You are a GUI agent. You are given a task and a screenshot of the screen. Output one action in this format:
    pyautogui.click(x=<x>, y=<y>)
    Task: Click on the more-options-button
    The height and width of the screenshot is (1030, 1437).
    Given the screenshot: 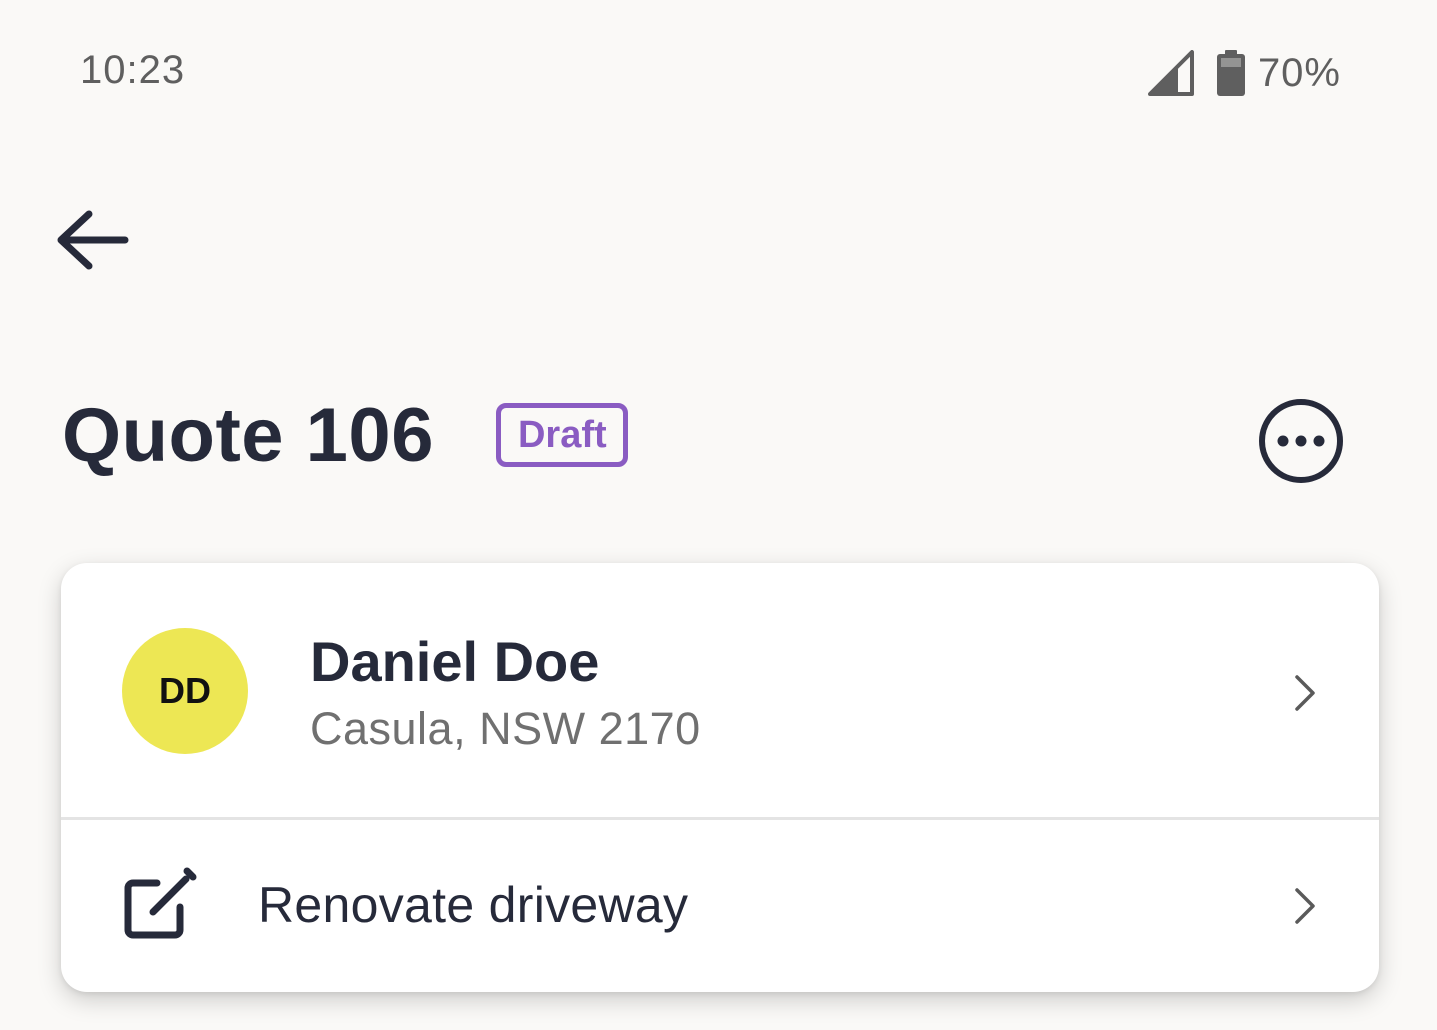 What is the action you would take?
    pyautogui.click(x=1301, y=441)
    